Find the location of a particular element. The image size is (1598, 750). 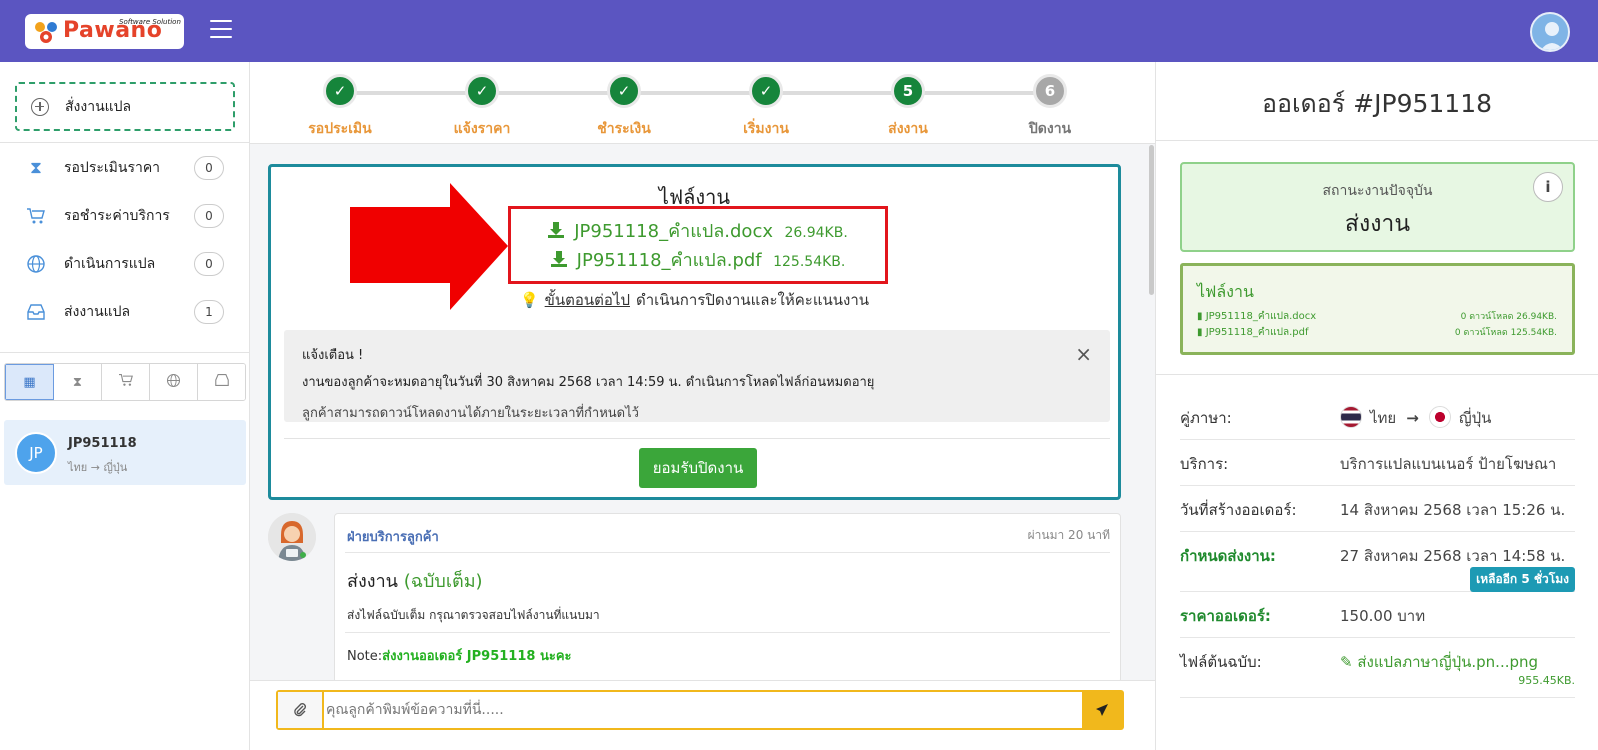

menu-toggle-icon is located at coordinates (221, 30).